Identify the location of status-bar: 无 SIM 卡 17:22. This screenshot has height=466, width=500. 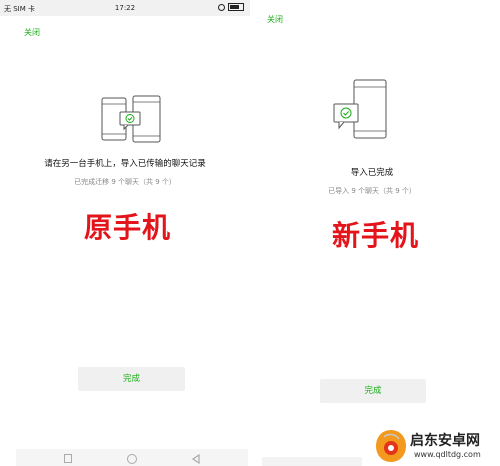
(125, 8).